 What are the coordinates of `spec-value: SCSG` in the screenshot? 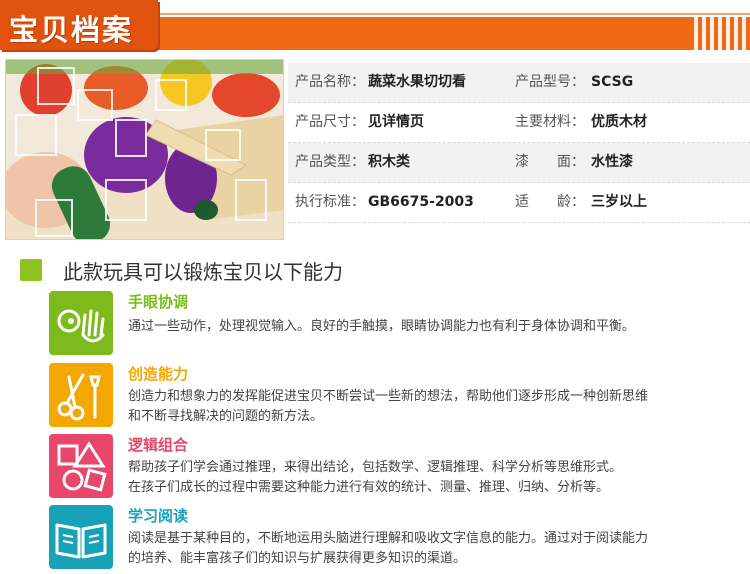 It's located at (612, 82).